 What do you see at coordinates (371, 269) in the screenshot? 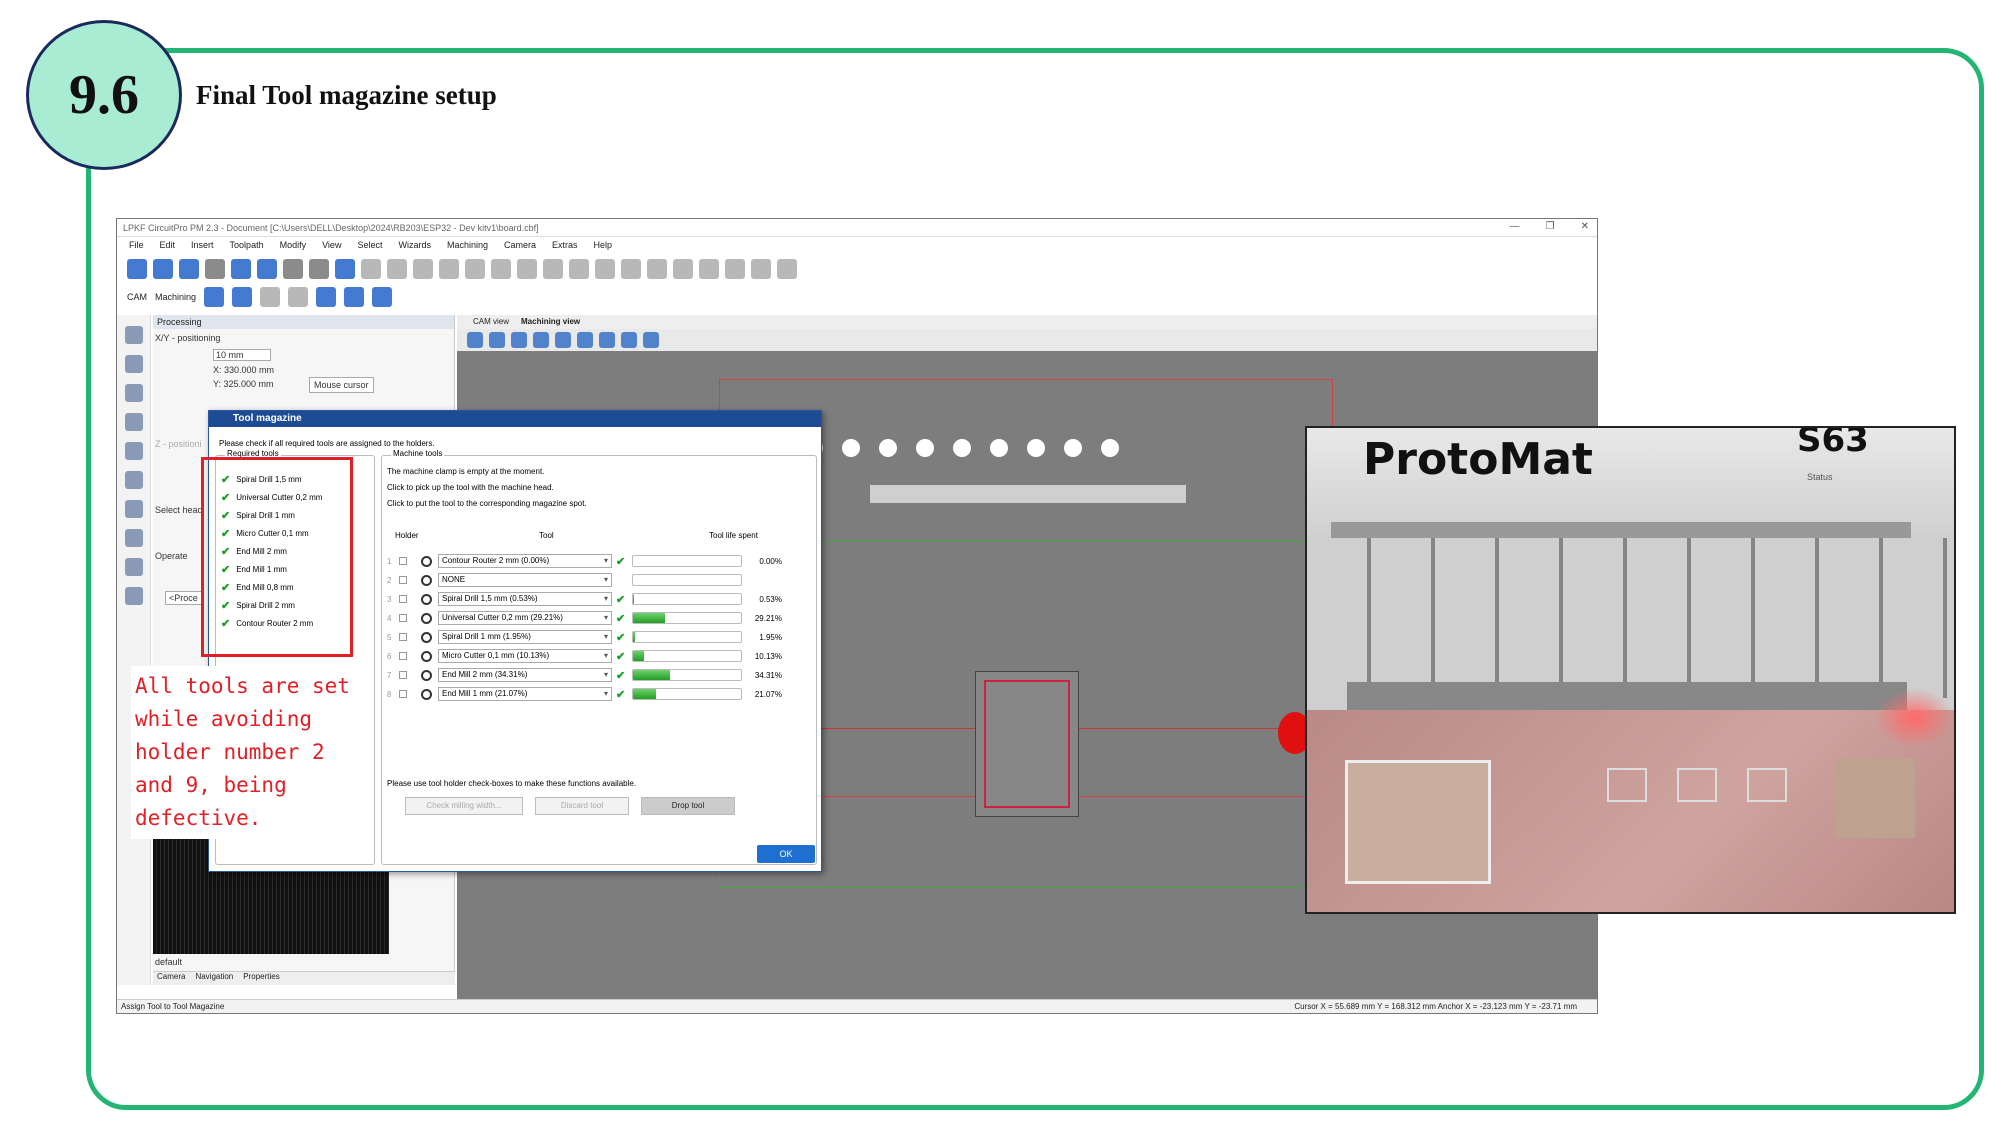
I see `redo-icon` at bounding box center [371, 269].